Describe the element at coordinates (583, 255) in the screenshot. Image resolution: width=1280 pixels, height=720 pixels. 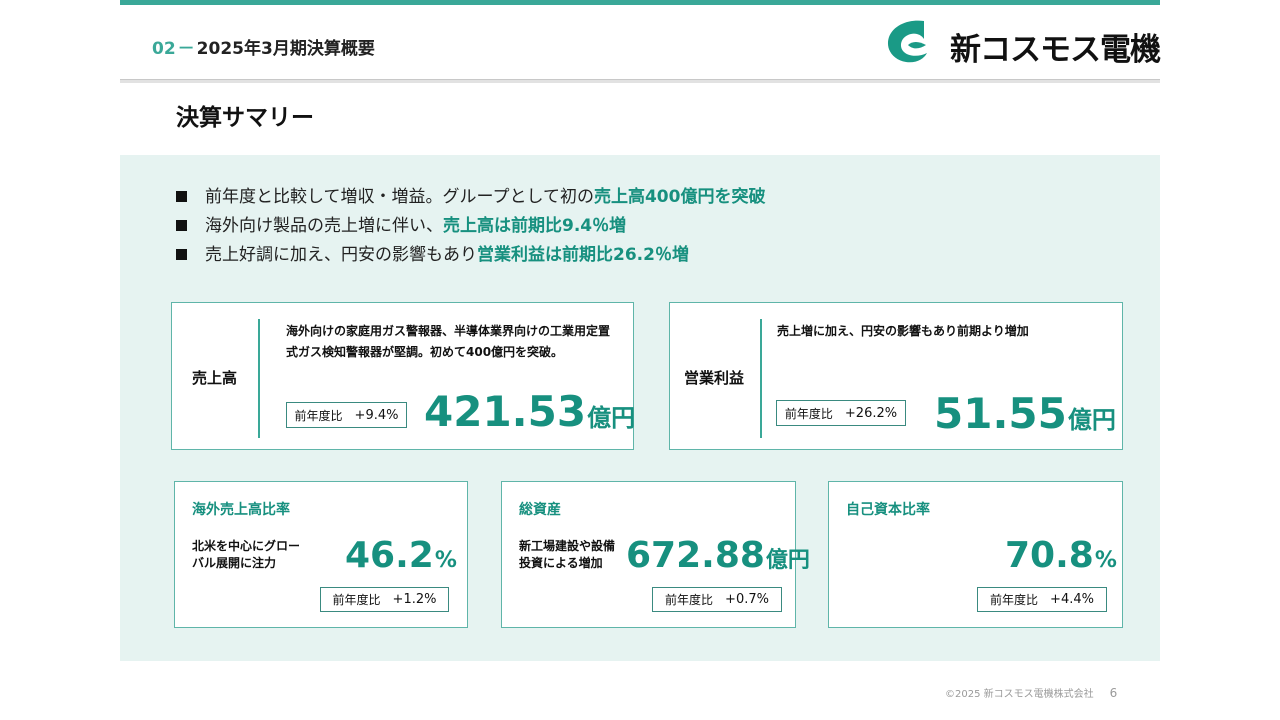
I see `bullet-highlight: 営業利益は前期比26.2％増` at that location.